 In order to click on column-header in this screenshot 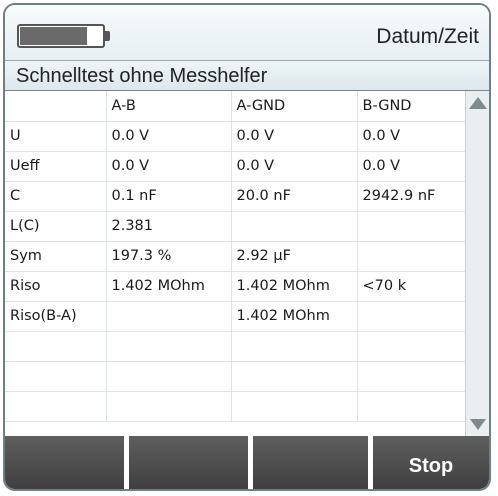, I will do `click(56, 106)`.